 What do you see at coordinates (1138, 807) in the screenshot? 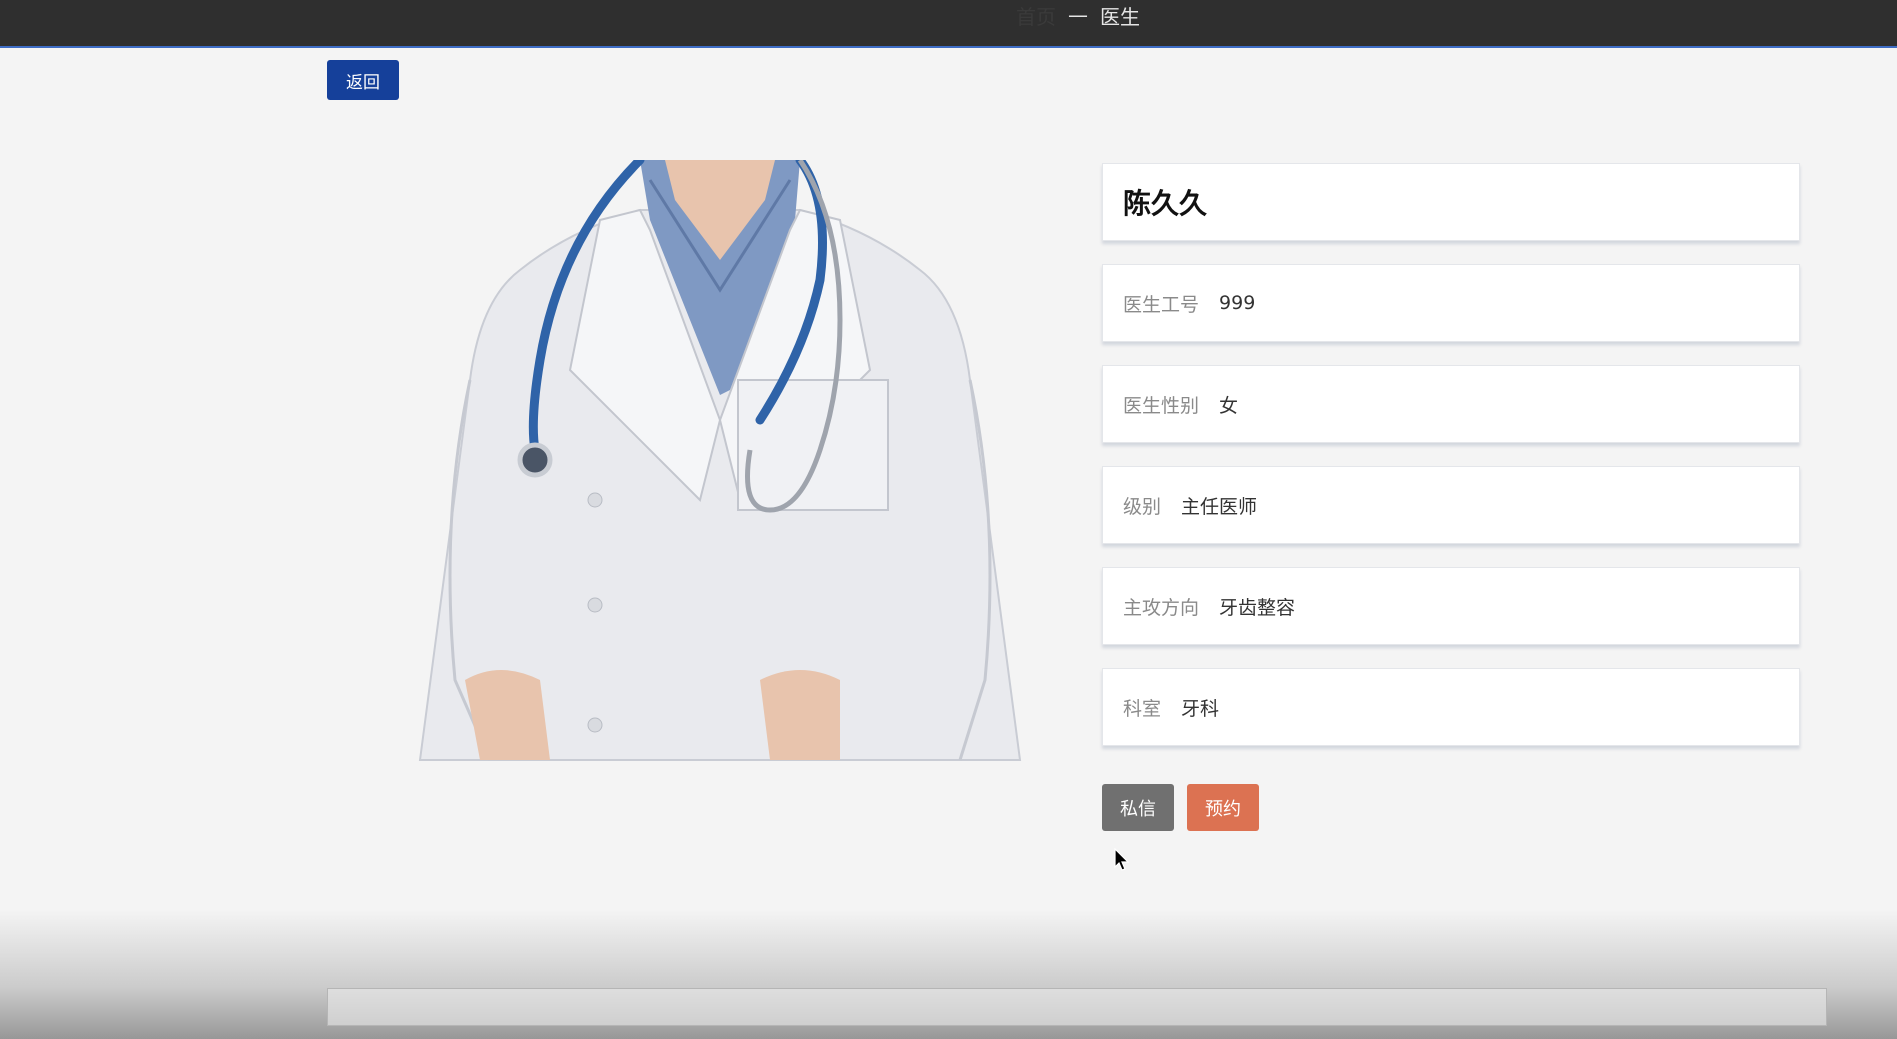
I see `private-message-button: 私信` at bounding box center [1138, 807].